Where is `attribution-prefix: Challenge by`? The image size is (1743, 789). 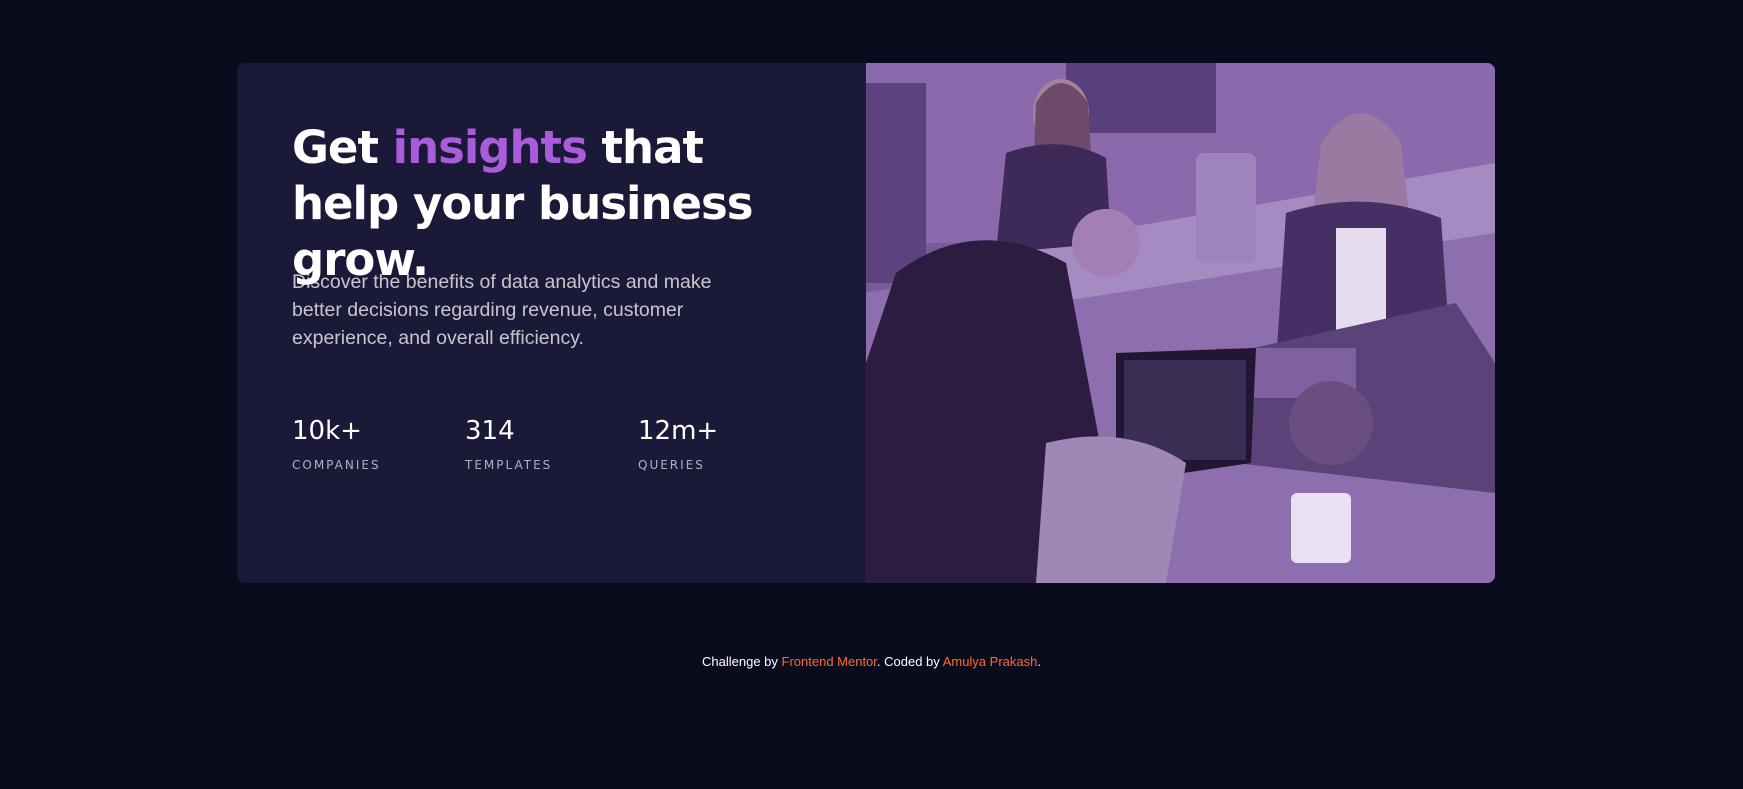
attribution-prefix: Challenge by is located at coordinates (742, 661).